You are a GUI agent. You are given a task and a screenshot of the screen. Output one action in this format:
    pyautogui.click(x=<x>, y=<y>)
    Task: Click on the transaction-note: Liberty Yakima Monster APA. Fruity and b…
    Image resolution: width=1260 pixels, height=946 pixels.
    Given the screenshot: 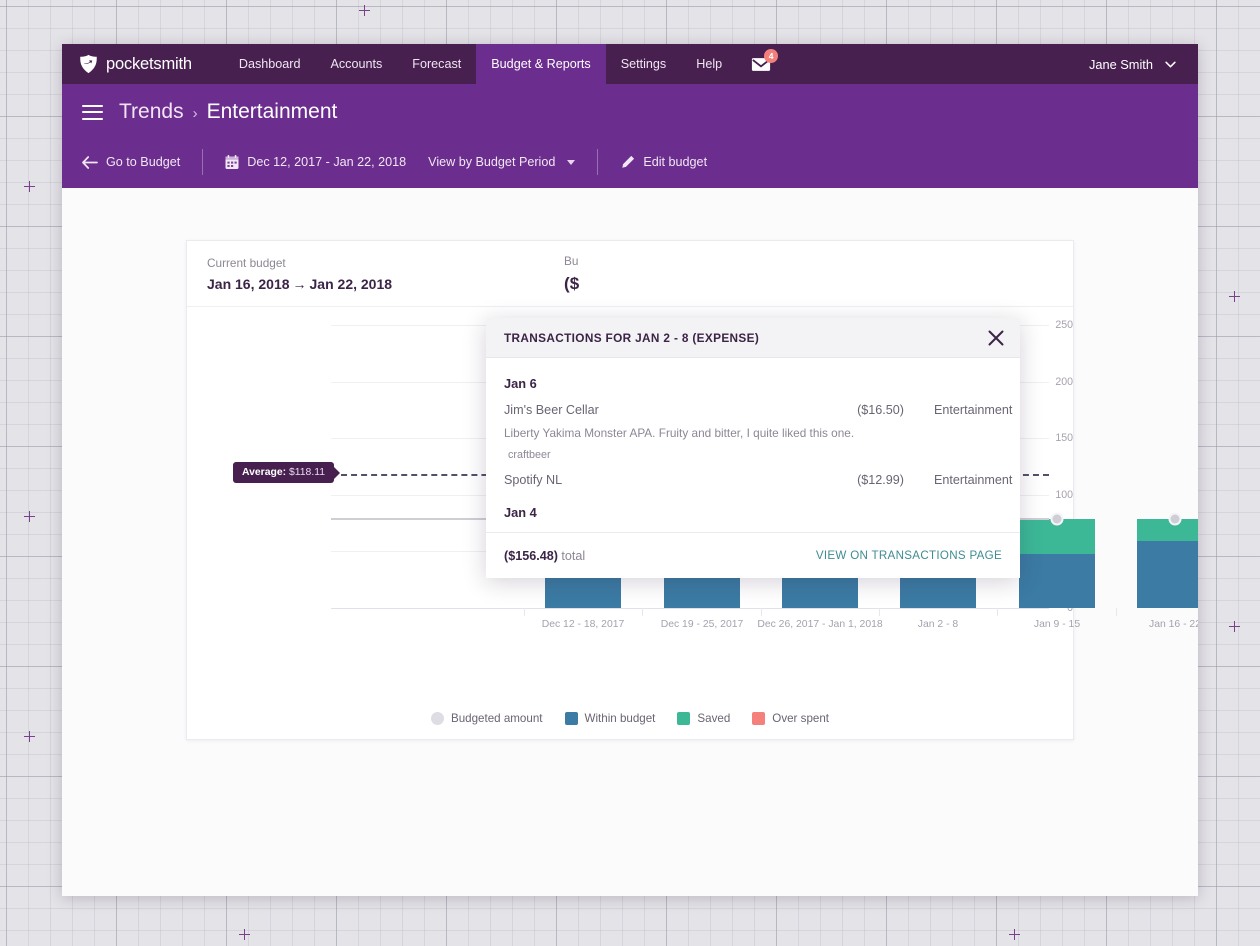 What is the action you would take?
    pyautogui.click(x=679, y=433)
    